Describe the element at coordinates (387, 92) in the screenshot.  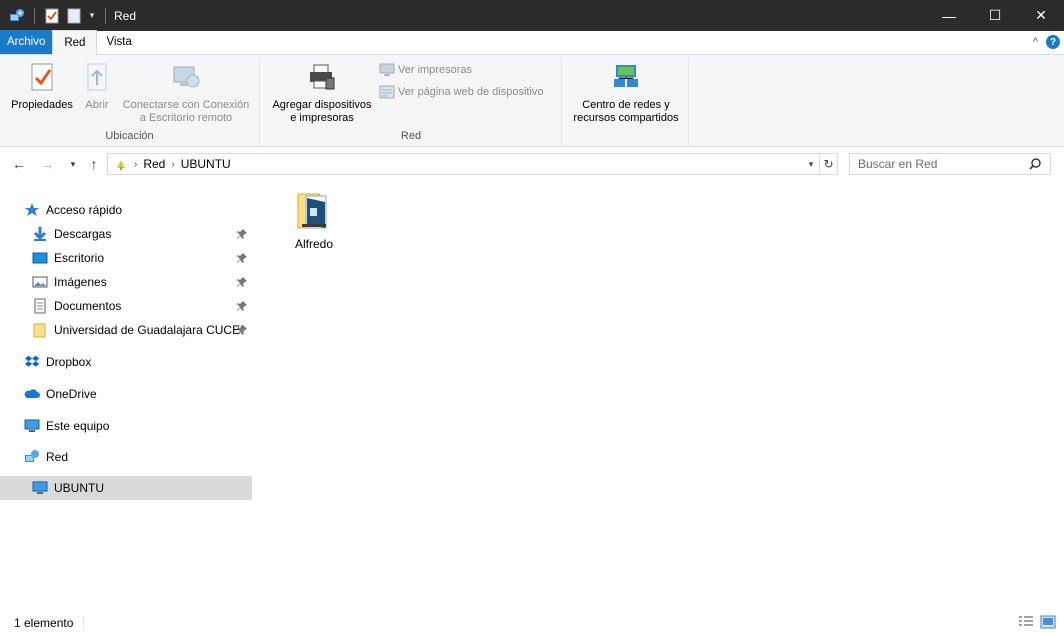
I see `web-page-icon` at that location.